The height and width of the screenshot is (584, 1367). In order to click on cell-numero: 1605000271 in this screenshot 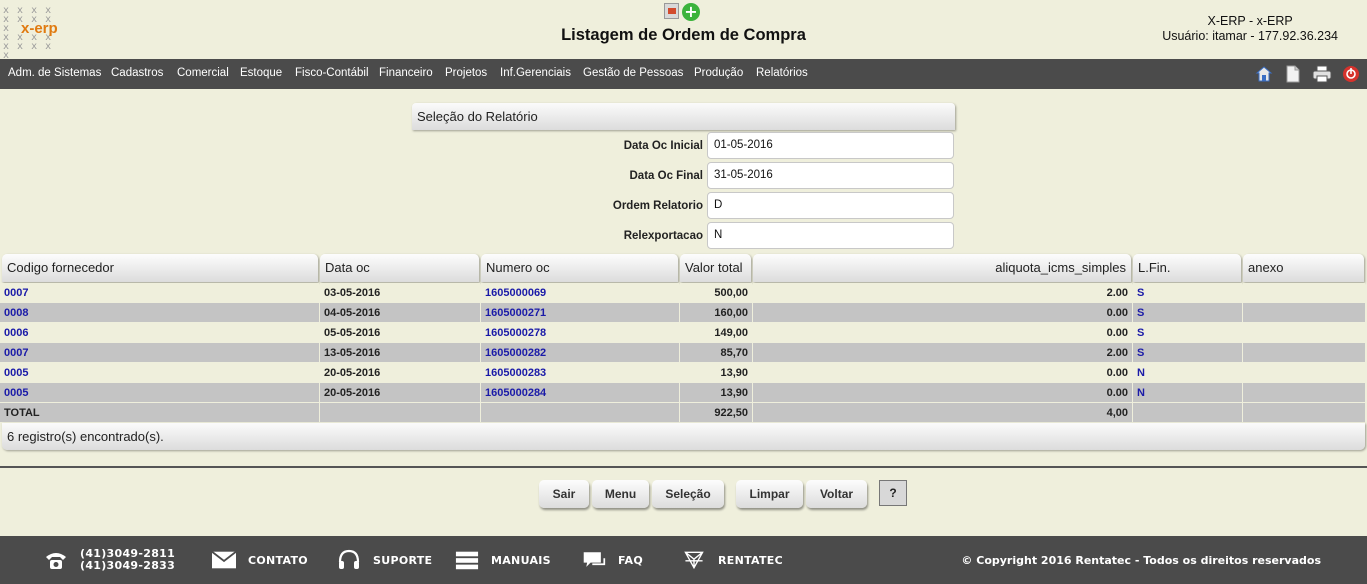, I will do `click(580, 312)`.